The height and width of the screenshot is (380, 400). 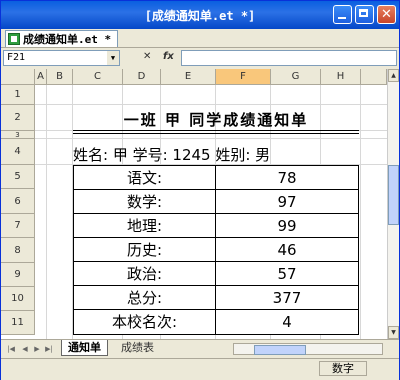 What do you see at coordinates (67, 39) in the screenshot?
I see `document-tab-label: 成绩通知单.et *` at bounding box center [67, 39].